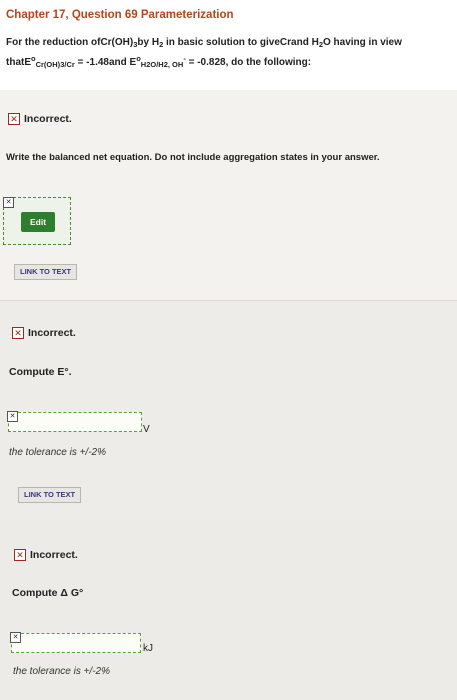  What do you see at coordinates (48, 119) in the screenshot?
I see `part-1-status-label: Incorrect.` at bounding box center [48, 119].